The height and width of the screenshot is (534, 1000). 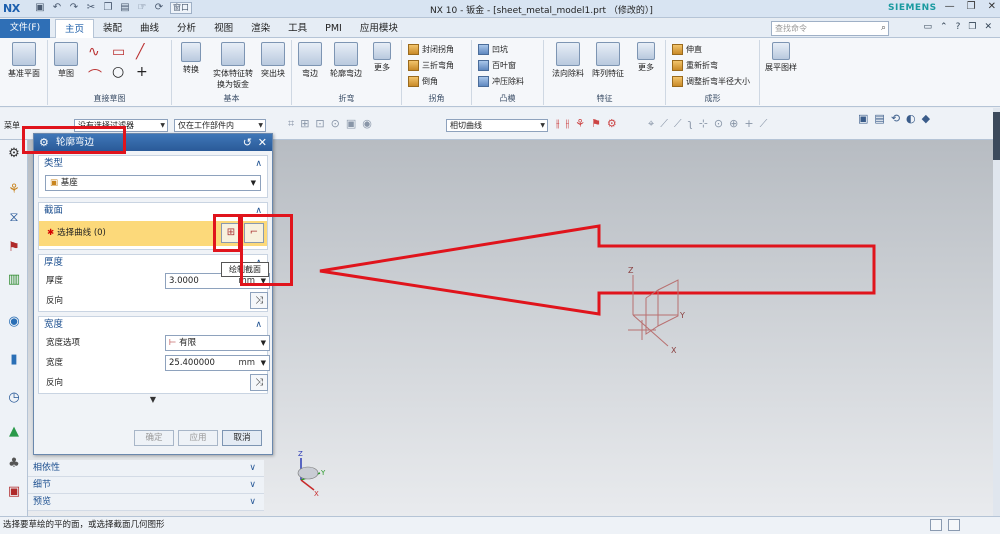 I want to click on normal-cutout-button: 法向除料, so click(x=568, y=60).